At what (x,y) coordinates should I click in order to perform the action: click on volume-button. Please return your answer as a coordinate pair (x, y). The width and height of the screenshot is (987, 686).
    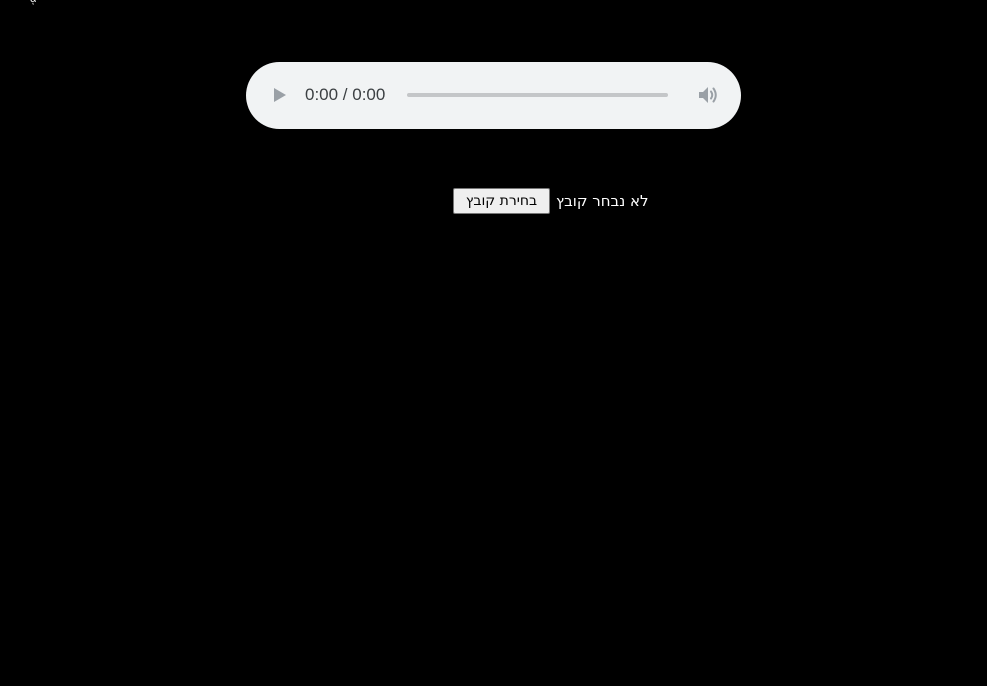
    Looking at the image, I should click on (708, 95).